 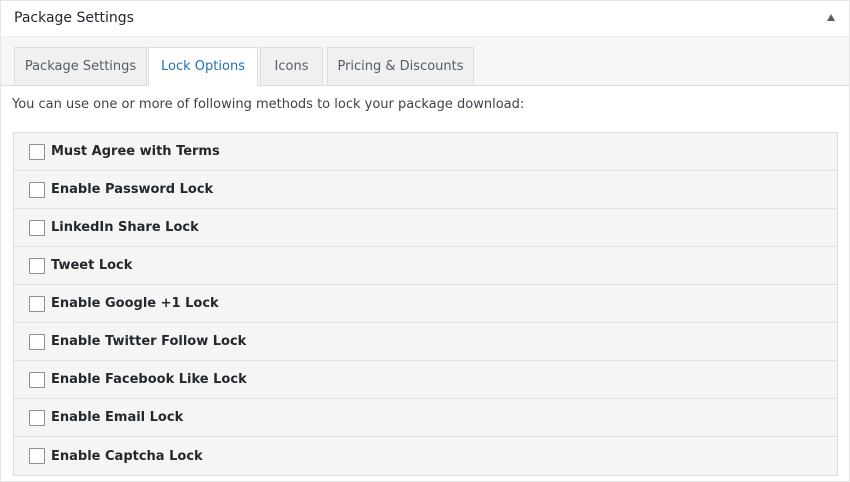 What do you see at coordinates (291, 66) in the screenshot?
I see `tab-icons: Icons` at bounding box center [291, 66].